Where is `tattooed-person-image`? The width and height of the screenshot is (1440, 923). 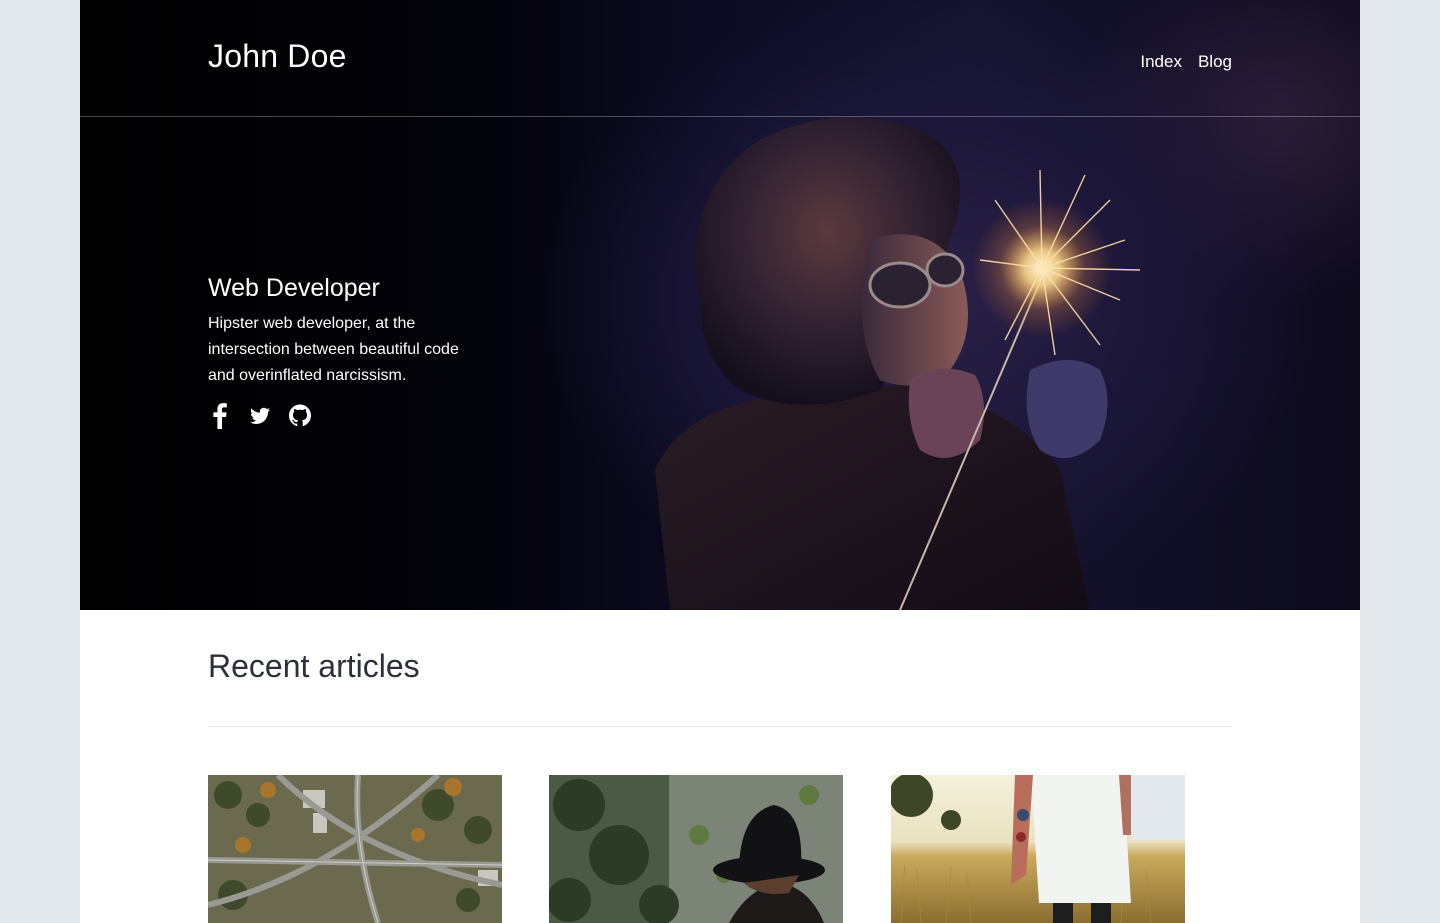 tattooed-person-image is located at coordinates (1038, 849).